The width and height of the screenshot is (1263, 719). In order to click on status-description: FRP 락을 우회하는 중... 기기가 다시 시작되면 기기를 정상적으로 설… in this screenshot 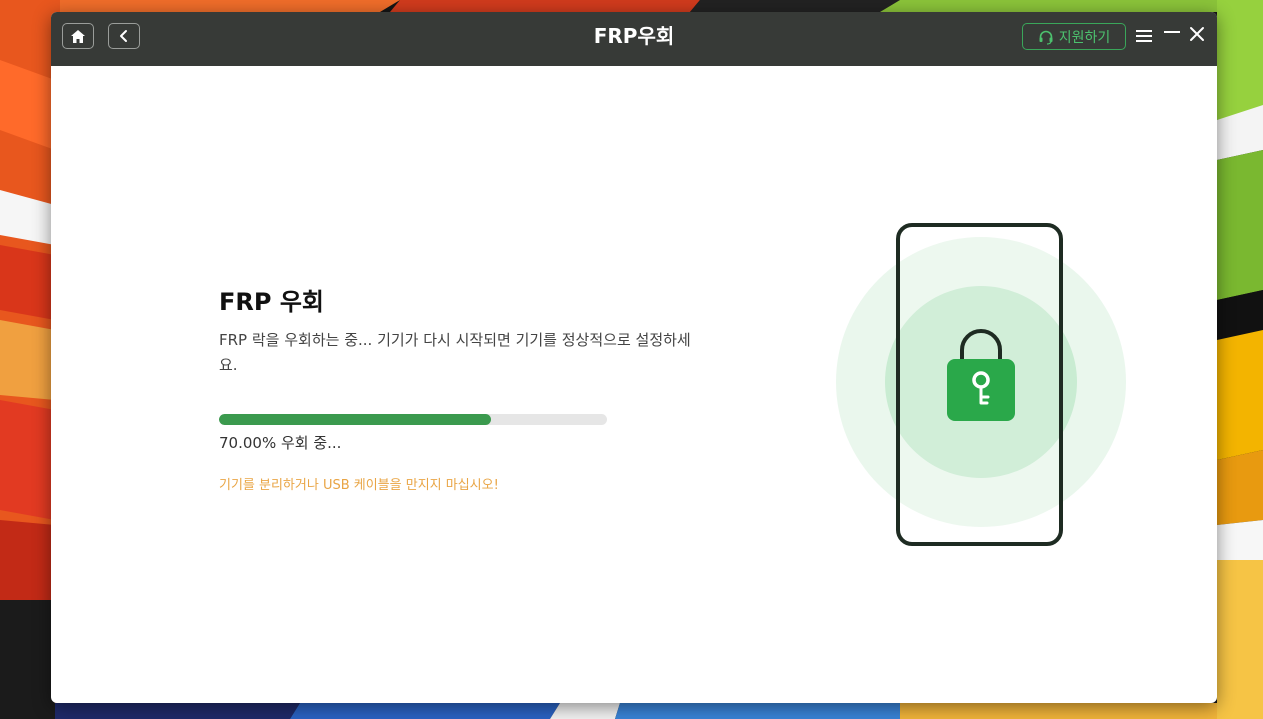, I will do `click(455, 352)`.